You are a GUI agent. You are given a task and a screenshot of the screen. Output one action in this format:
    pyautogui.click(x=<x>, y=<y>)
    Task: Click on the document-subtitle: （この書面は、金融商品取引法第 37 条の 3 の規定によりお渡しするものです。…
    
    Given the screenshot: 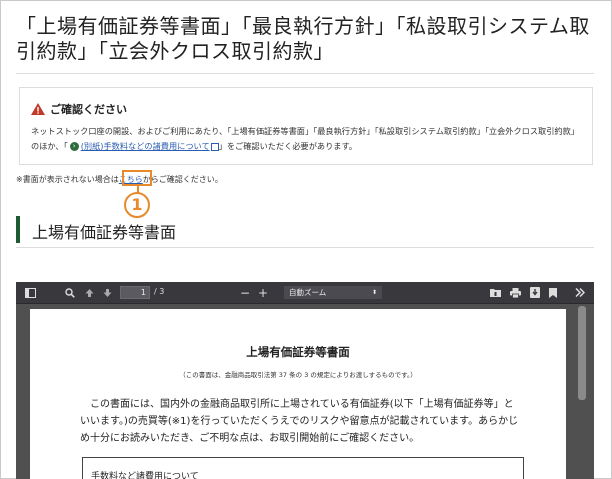 What is the action you would take?
    pyautogui.click(x=298, y=375)
    